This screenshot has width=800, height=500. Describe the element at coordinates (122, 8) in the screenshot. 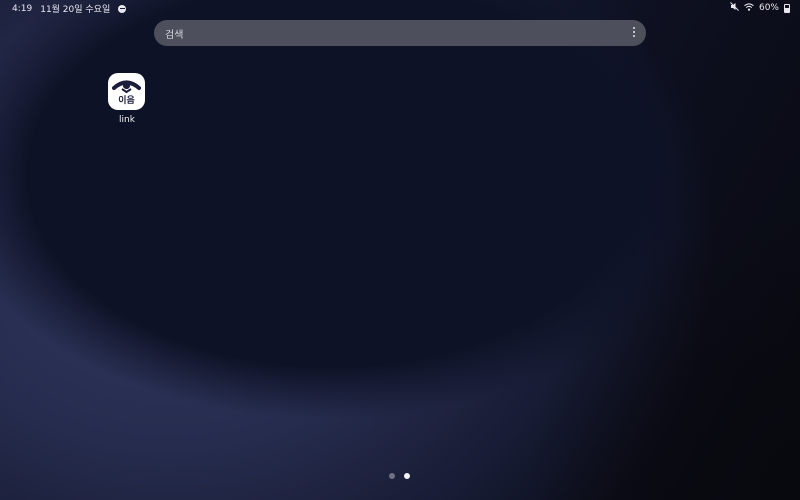

I see `do-not-disturb-icon` at that location.